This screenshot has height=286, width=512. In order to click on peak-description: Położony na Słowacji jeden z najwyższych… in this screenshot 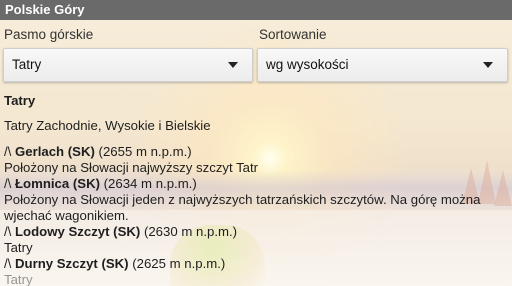, I will do `click(242, 207)`.